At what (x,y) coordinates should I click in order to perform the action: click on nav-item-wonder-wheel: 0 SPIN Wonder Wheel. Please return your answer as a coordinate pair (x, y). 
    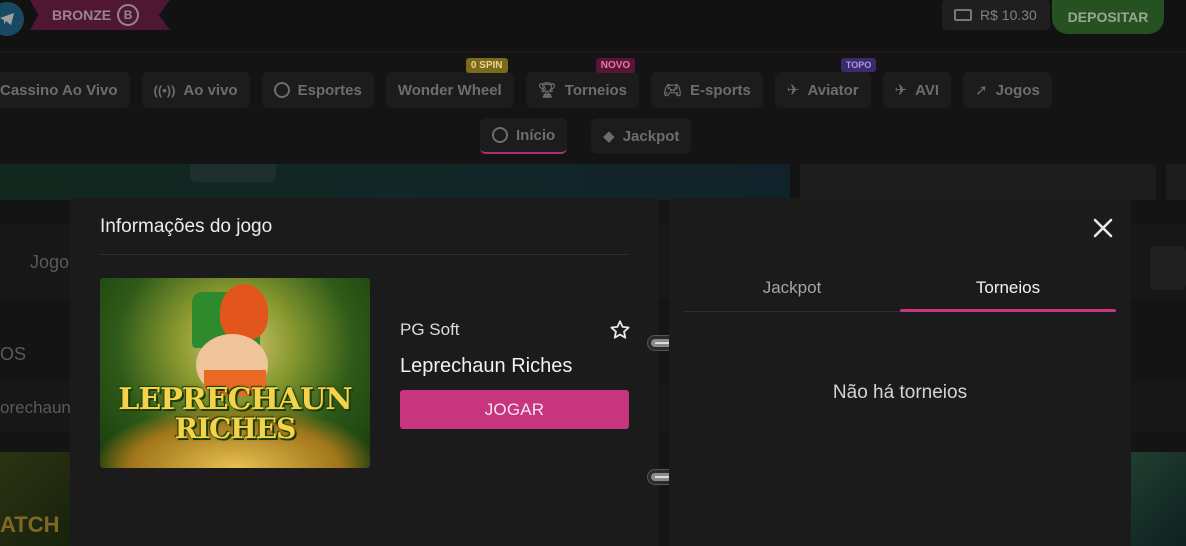
    Looking at the image, I should click on (449, 83).